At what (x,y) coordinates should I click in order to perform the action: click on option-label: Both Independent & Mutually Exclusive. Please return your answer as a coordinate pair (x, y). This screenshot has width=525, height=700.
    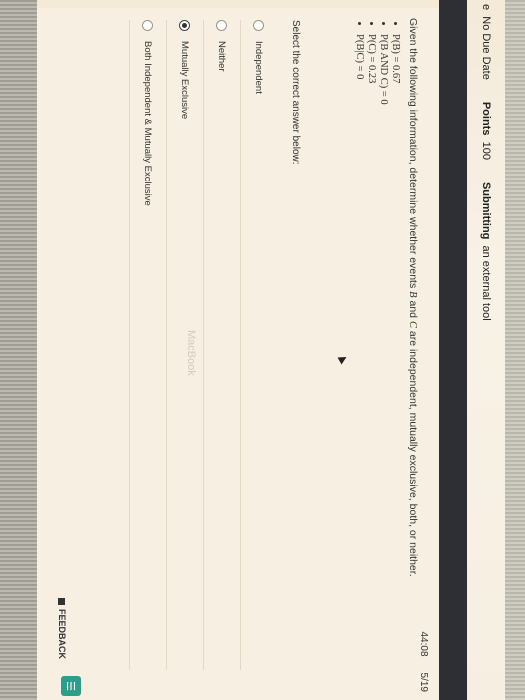
    Looking at the image, I should click on (148, 123).